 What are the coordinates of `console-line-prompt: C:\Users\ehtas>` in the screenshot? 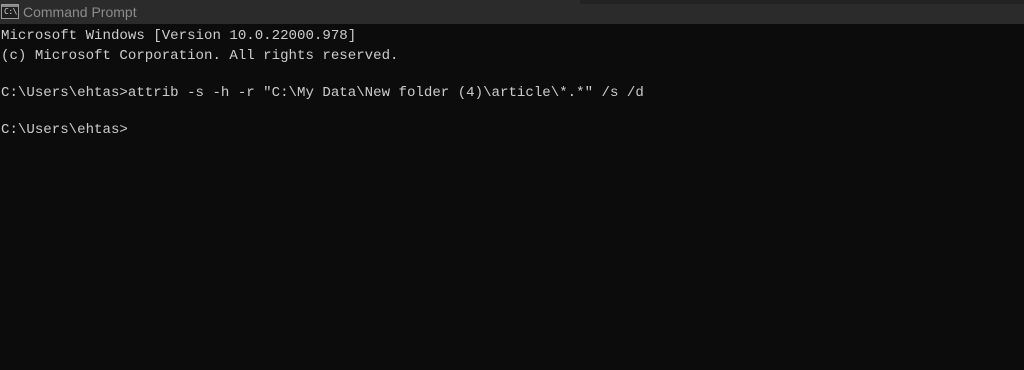 It's located at (512, 130).